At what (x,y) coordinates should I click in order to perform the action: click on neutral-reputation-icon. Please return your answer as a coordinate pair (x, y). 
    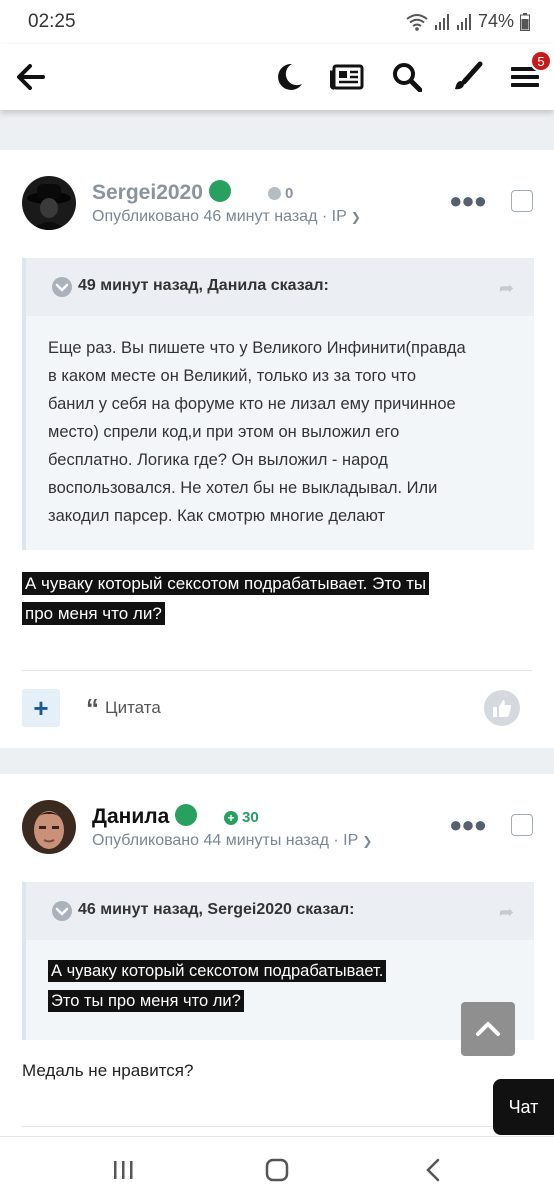
    Looking at the image, I should click on (274, 193).